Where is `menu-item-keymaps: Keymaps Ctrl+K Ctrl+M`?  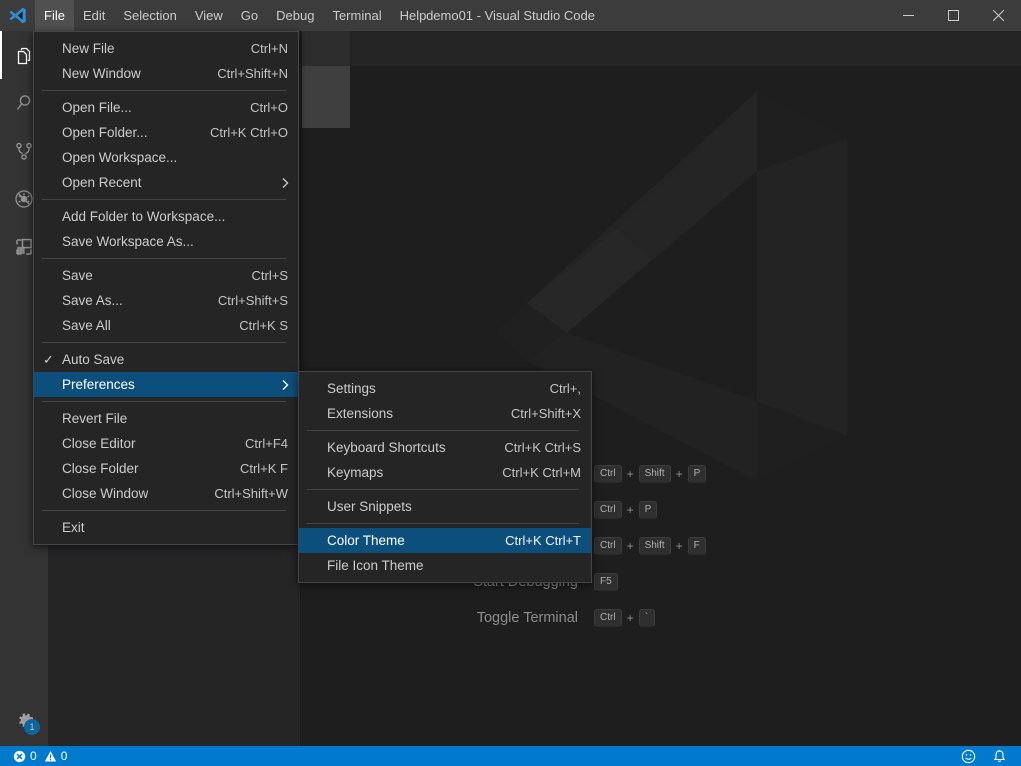
menu-item-keymaps: Keymaps Ctrl+K Ctrl+M is located at coordinates (445, 472).